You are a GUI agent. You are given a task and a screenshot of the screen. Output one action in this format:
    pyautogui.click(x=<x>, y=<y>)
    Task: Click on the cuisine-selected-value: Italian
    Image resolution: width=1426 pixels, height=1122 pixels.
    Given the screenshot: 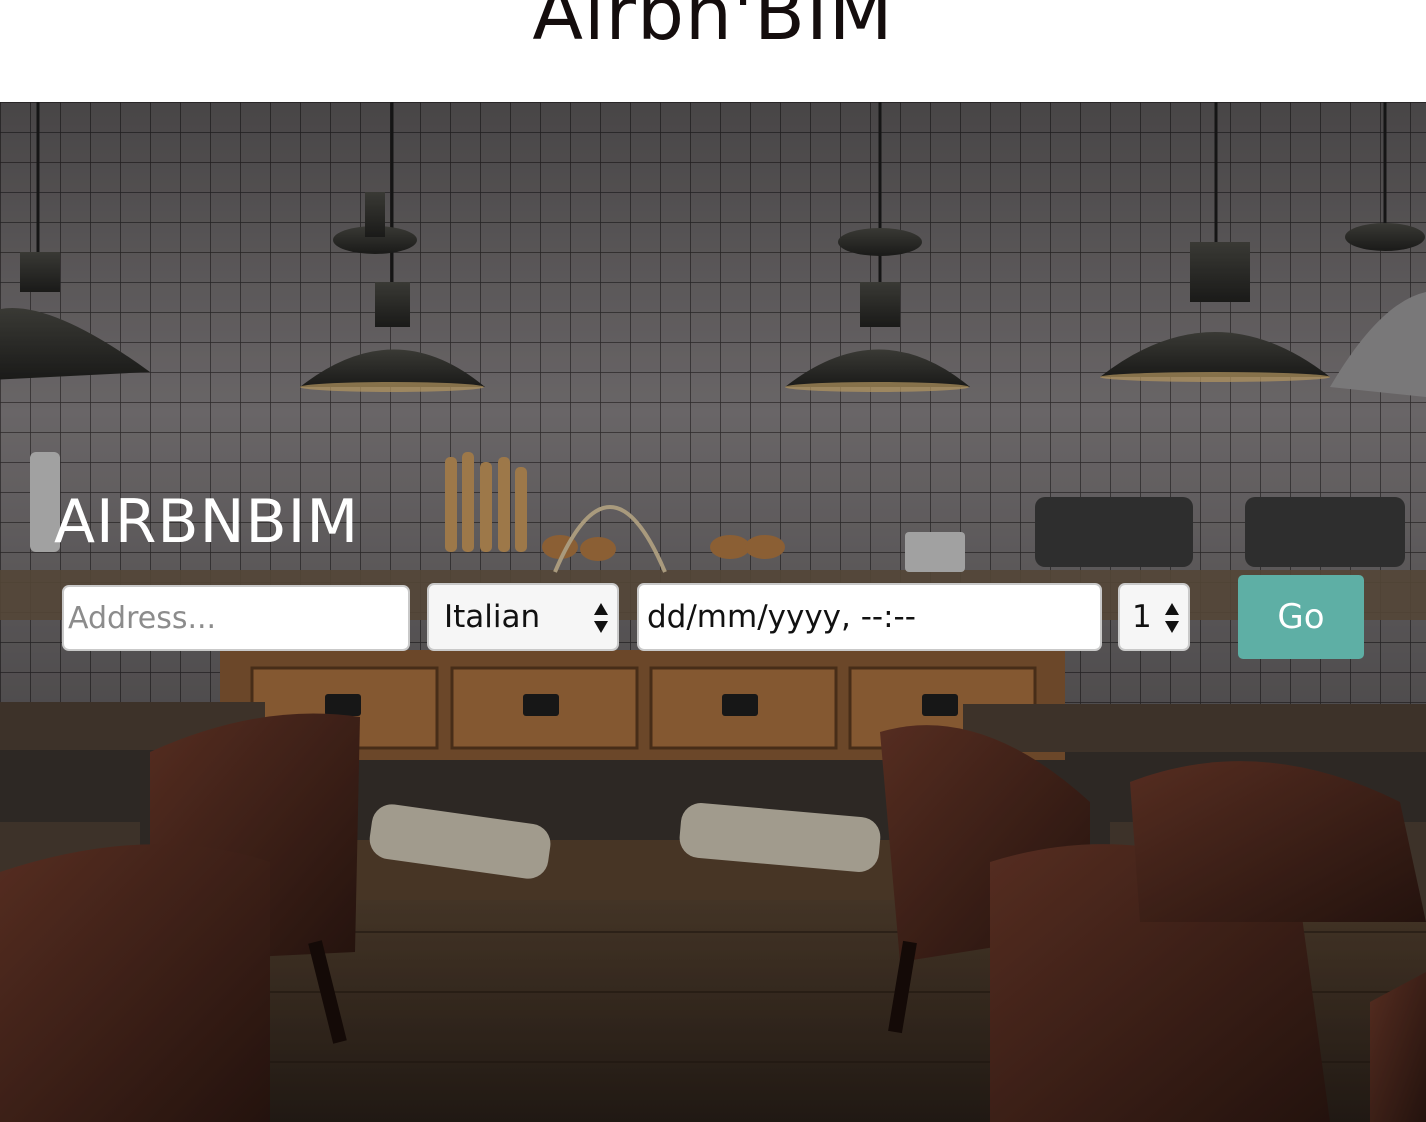 What is the action you would take?
    pyautogui.click(x=492, y=617)
    